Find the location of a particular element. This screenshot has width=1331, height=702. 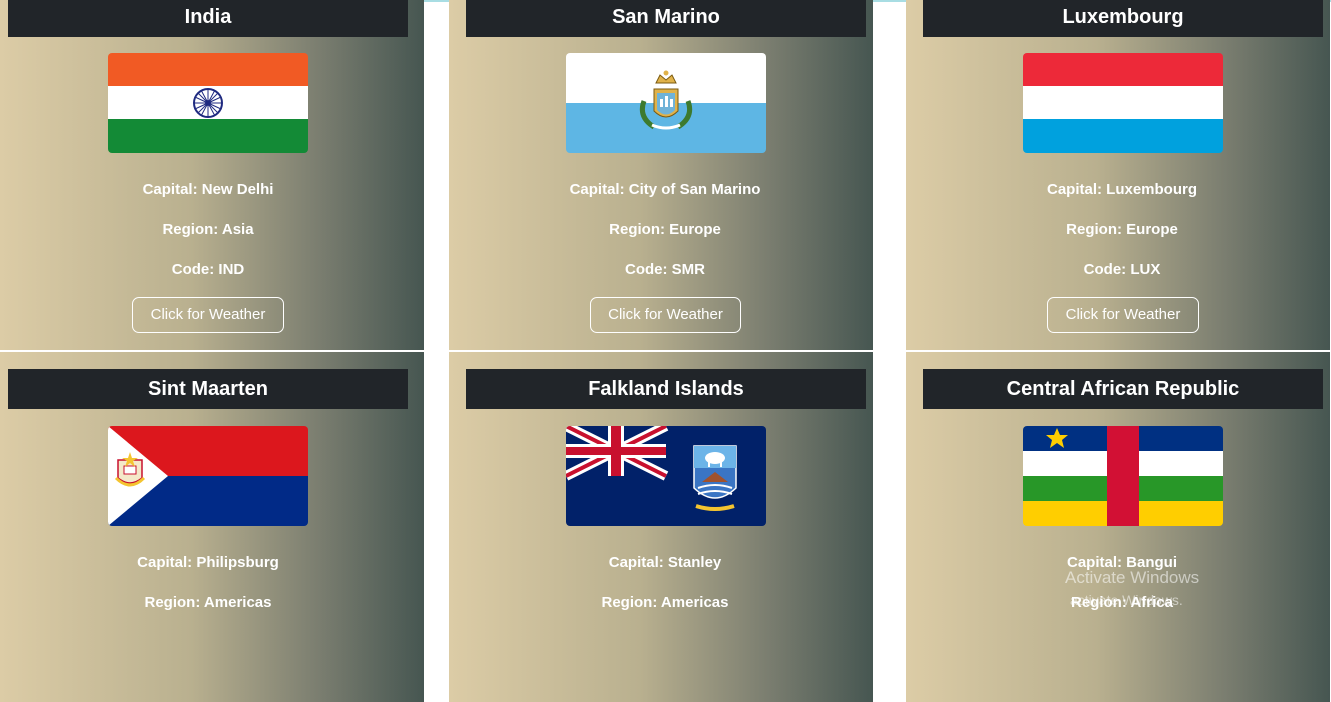

card-title: India is located at coordinates (208, 18).